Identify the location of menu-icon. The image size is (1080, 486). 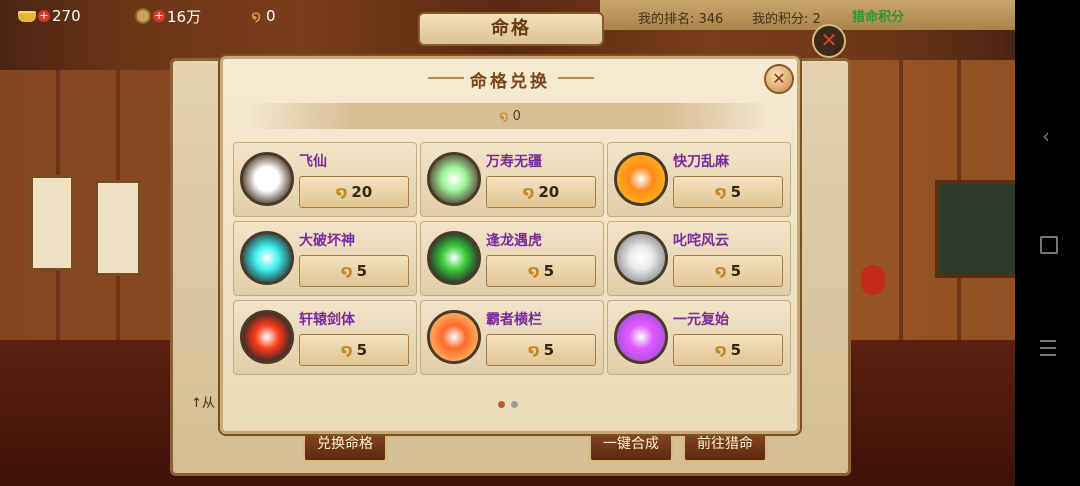
(1048, 348).